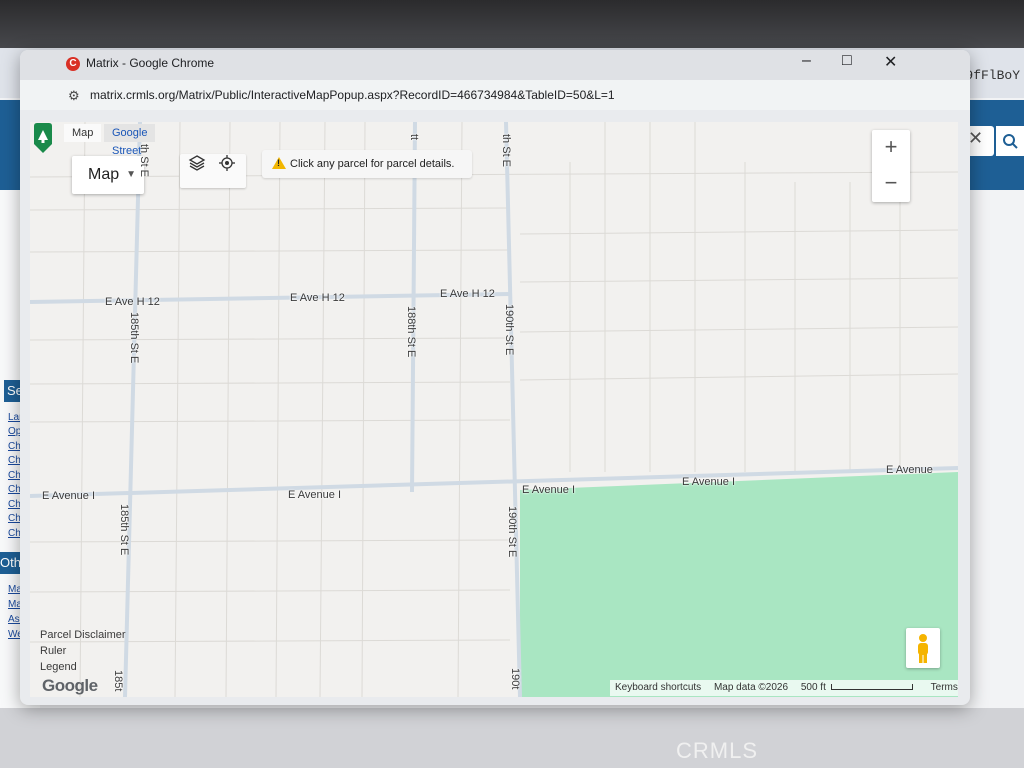 The height and width of the screenshot is (768, 1024). What do you see at coordinates (847, 61) in the screenshot?
I see `maximize-button: □` at bounding box center [847, 61].